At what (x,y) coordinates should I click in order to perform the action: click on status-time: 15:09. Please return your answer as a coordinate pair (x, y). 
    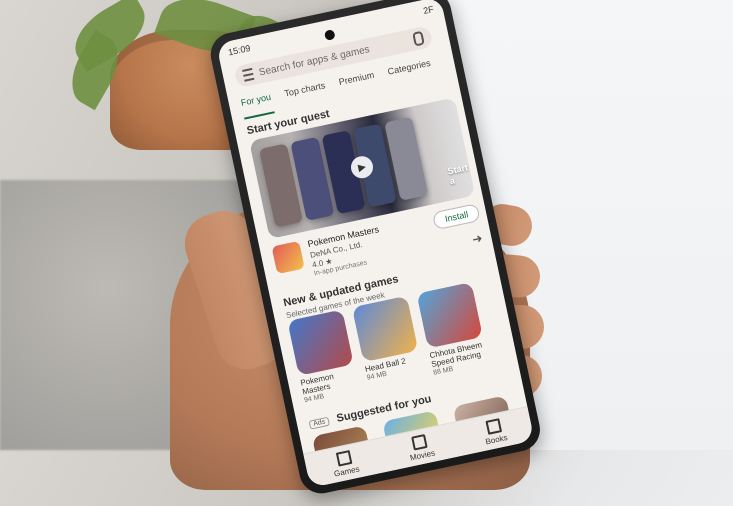
    Looking at the image, I should click on (239, 50).